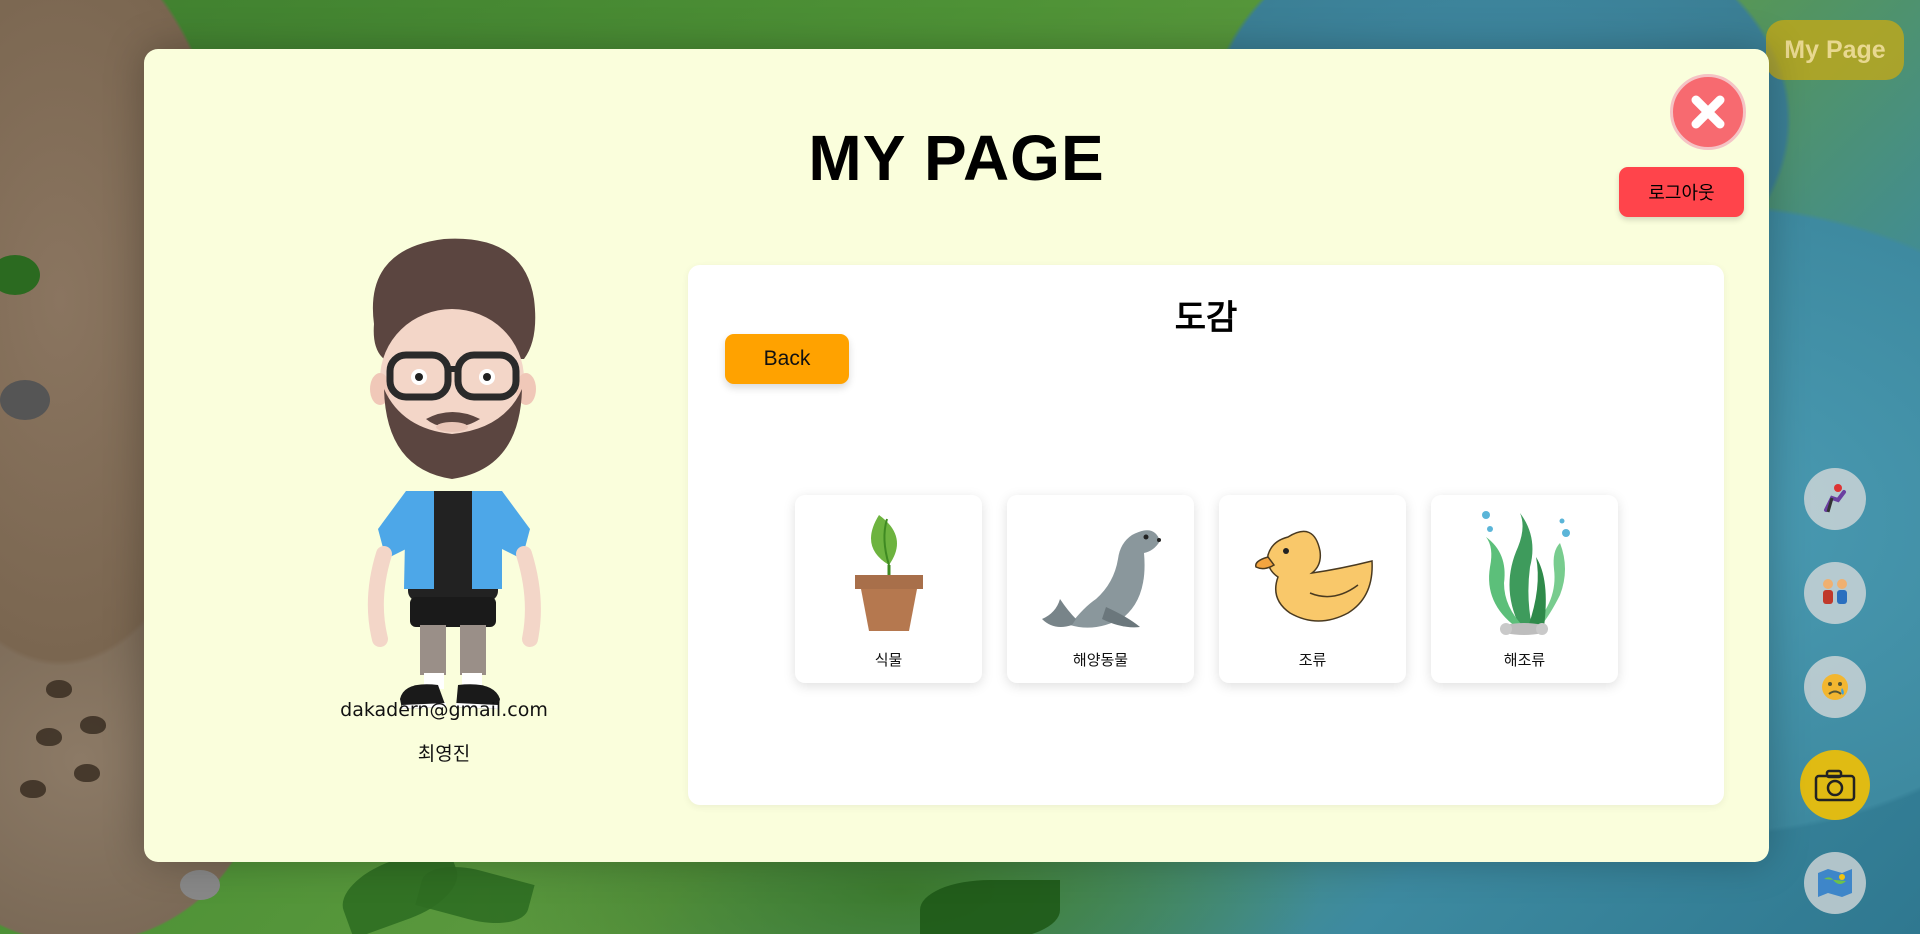 The height and width of the screenshot is (934, 1920). I want to click on logout-button: 로그아웃, so click(1681, 192).